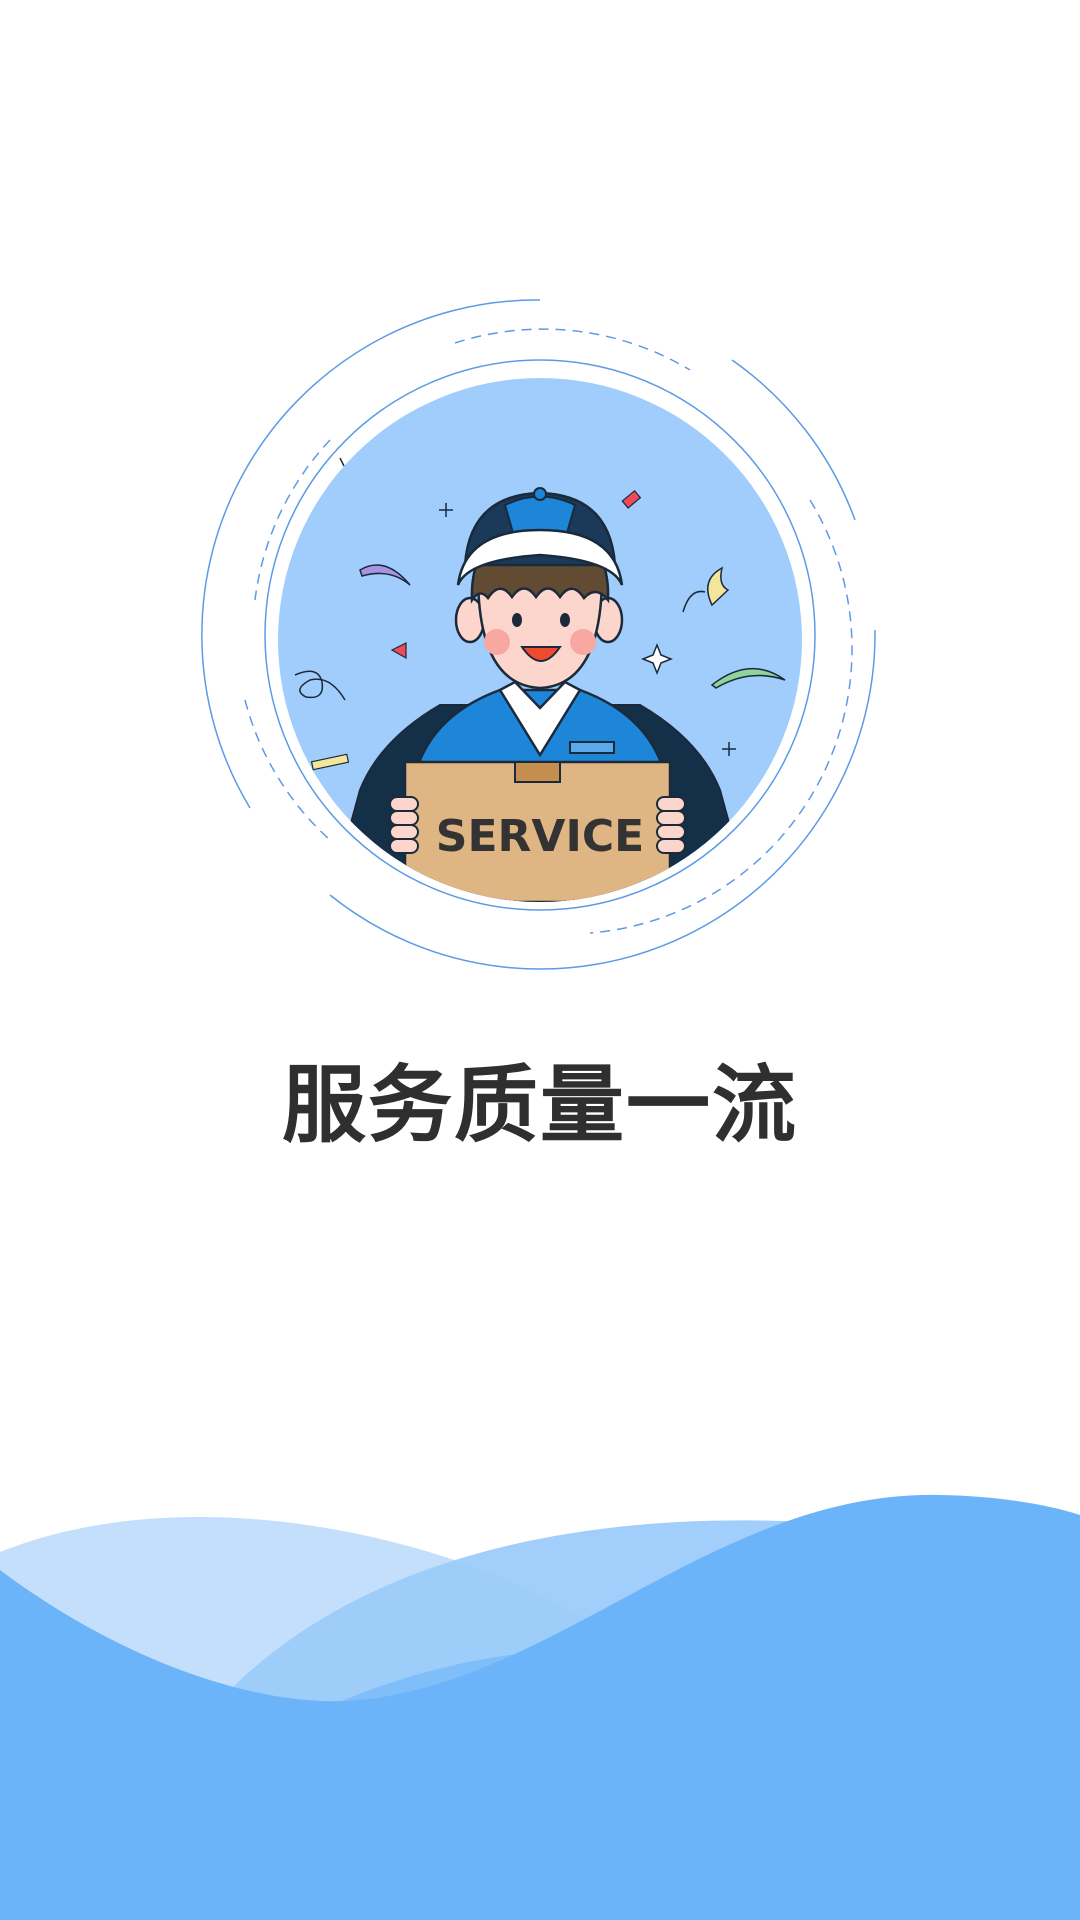  Describe the element at coordinates (671, 825) in the screenshot. I see `right-hand` at that location.